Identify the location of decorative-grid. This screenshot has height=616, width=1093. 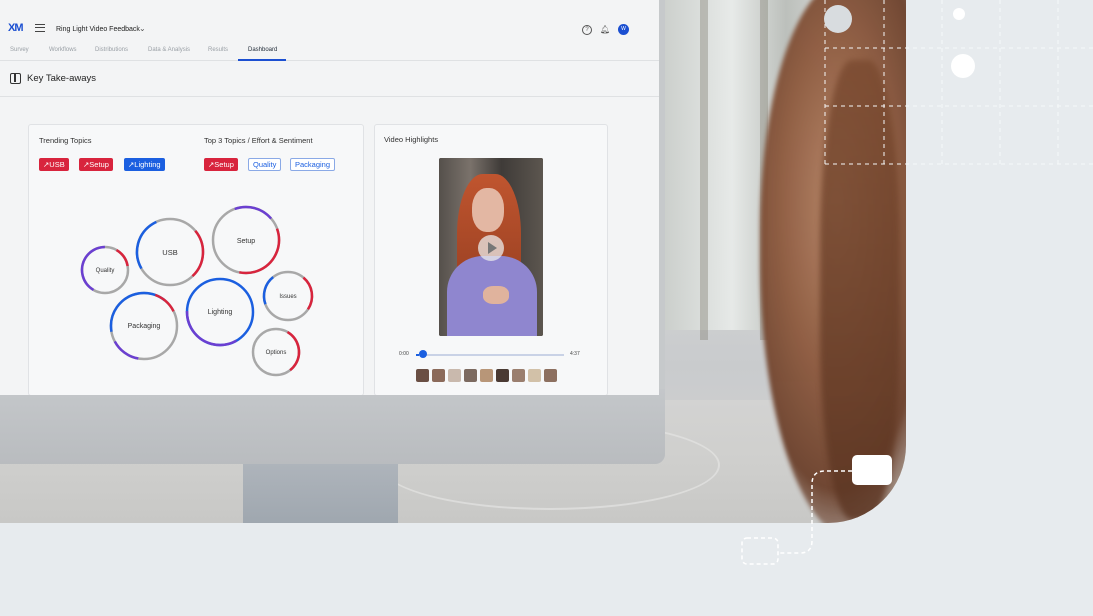
(958, 82).